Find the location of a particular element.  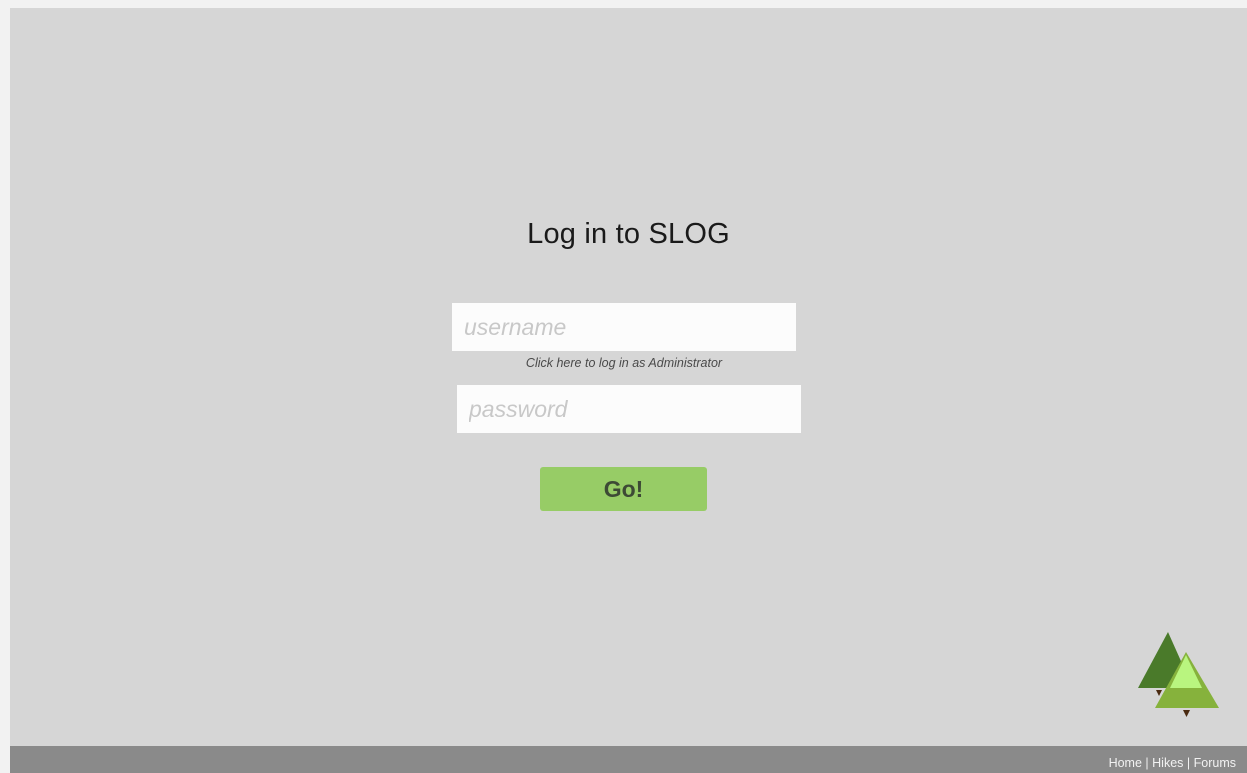

password-input is located at coordinates (629, 409).